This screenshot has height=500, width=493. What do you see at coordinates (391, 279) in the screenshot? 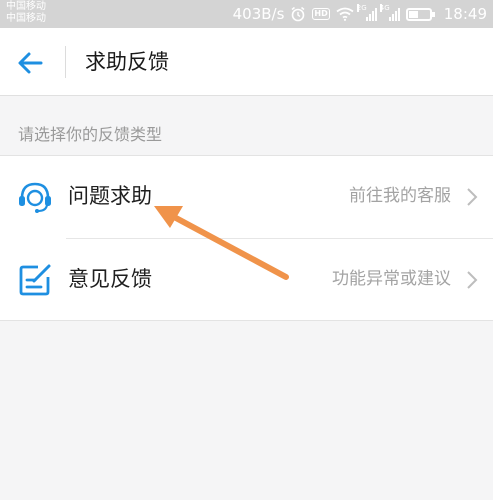
I see `item-subtitle-feedback: 功能异常或建议` at bounding box center [391, 279].